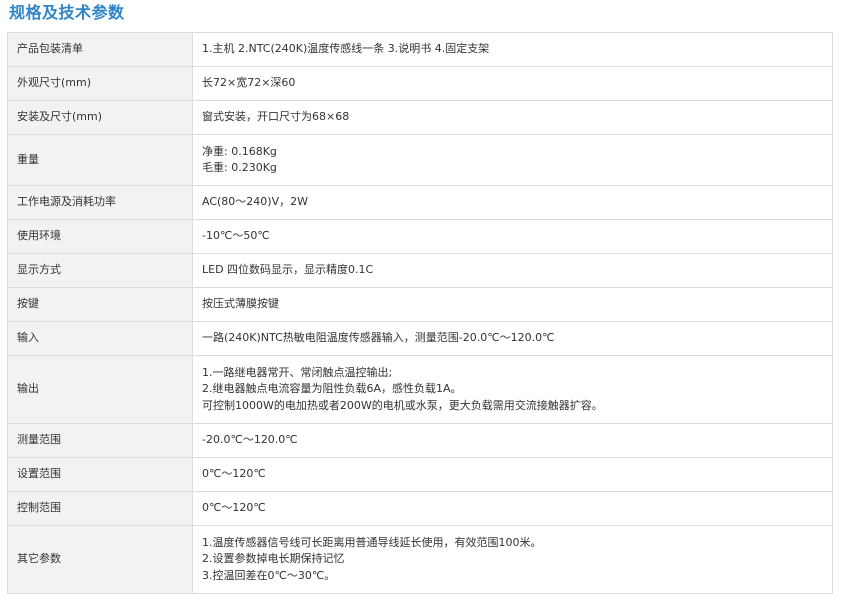 The width and height of the screenshot is (841, 602). What do you see at coordinates (269, 575) in the screenshot?
I see `spec-value-line: 3.控温回差在0℃～30℃。` at bounding box center [269, 575].